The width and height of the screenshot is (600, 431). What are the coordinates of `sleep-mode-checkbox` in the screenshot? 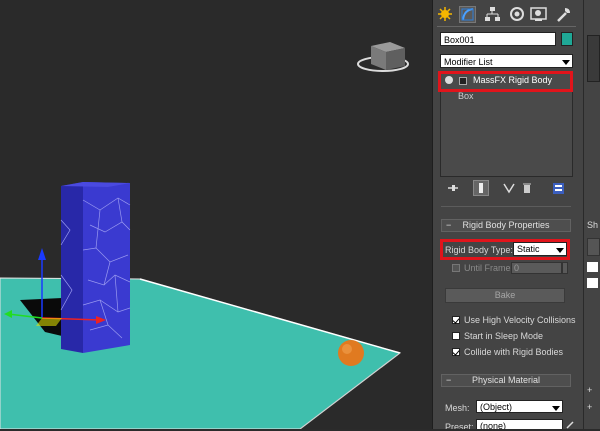 It's located at (456, 336).